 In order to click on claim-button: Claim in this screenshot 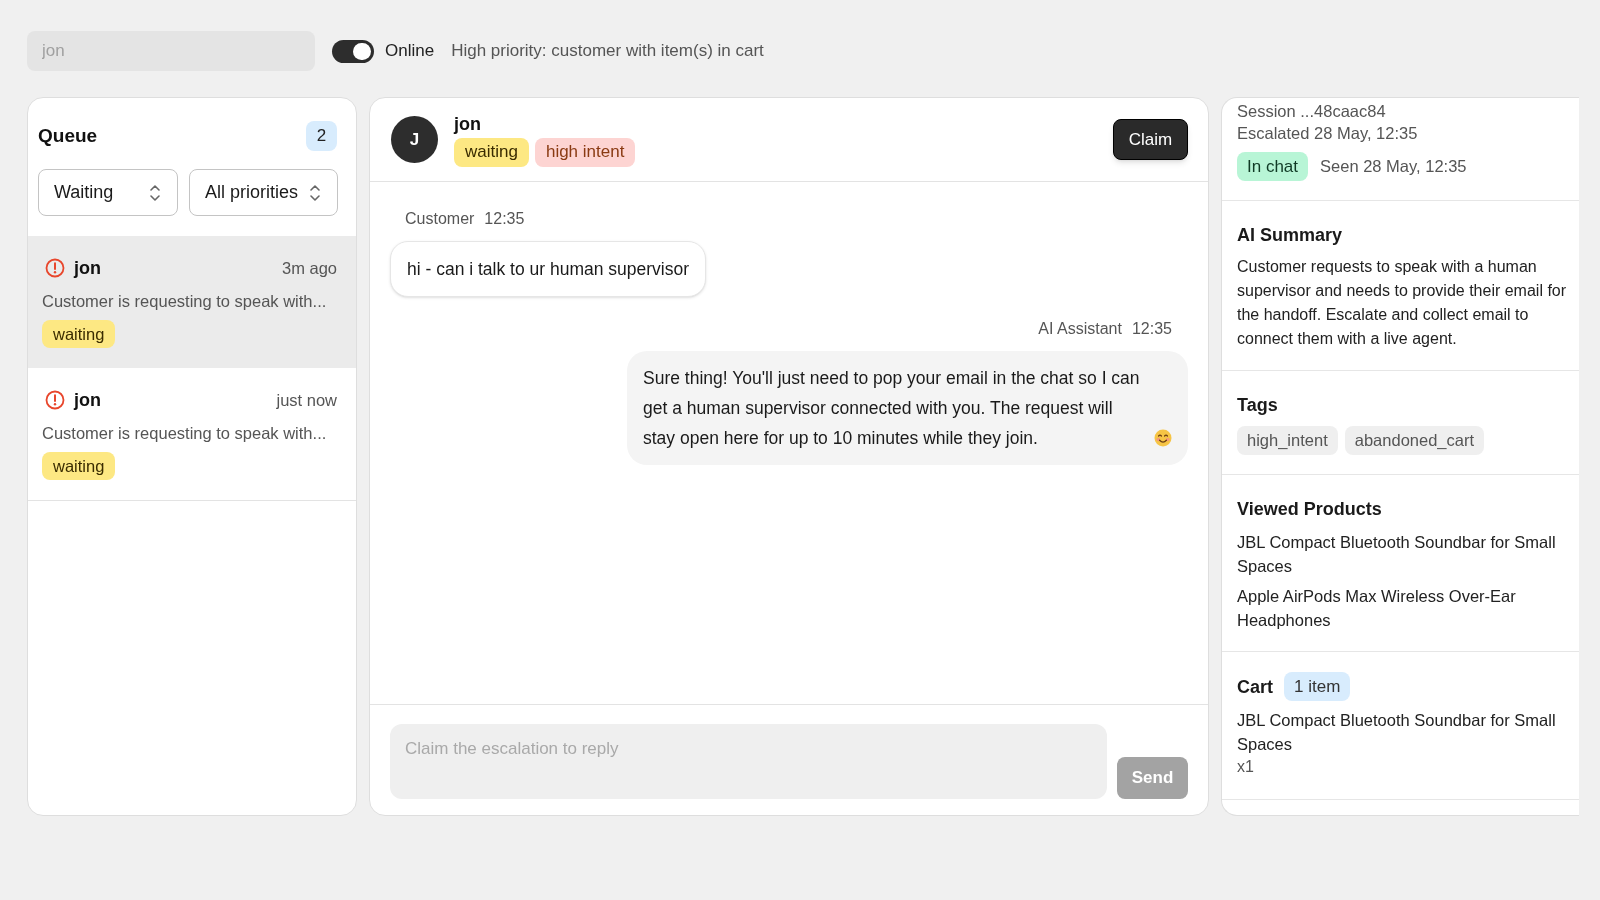, I will do `click(1150, 139)`.